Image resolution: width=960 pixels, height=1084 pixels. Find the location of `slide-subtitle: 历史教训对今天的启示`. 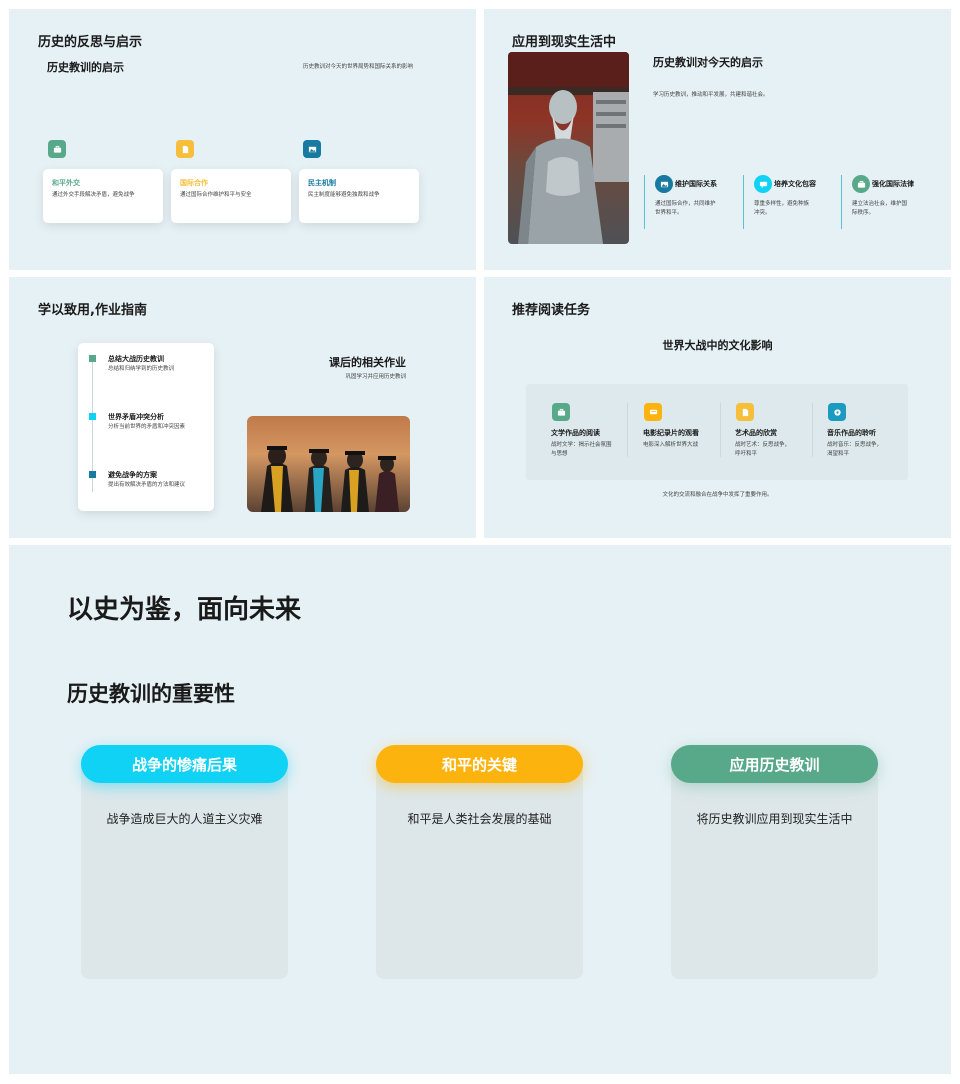

slide-subtitle: 历史教训对今天的启示 is located at coordinates (708, 62).